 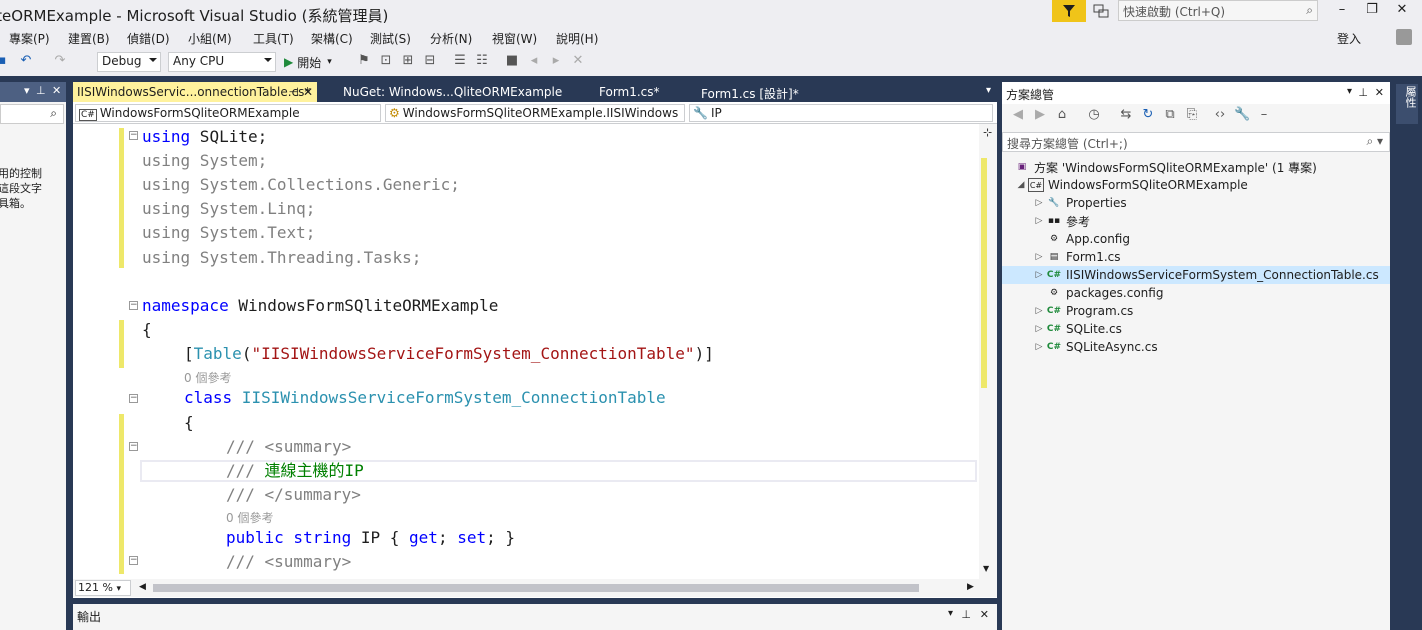 What do you see at coordinates (841, 113) in the screenshot?
I see `member-navigation-select: 🔧 IP` at bounding box center [841, 113].